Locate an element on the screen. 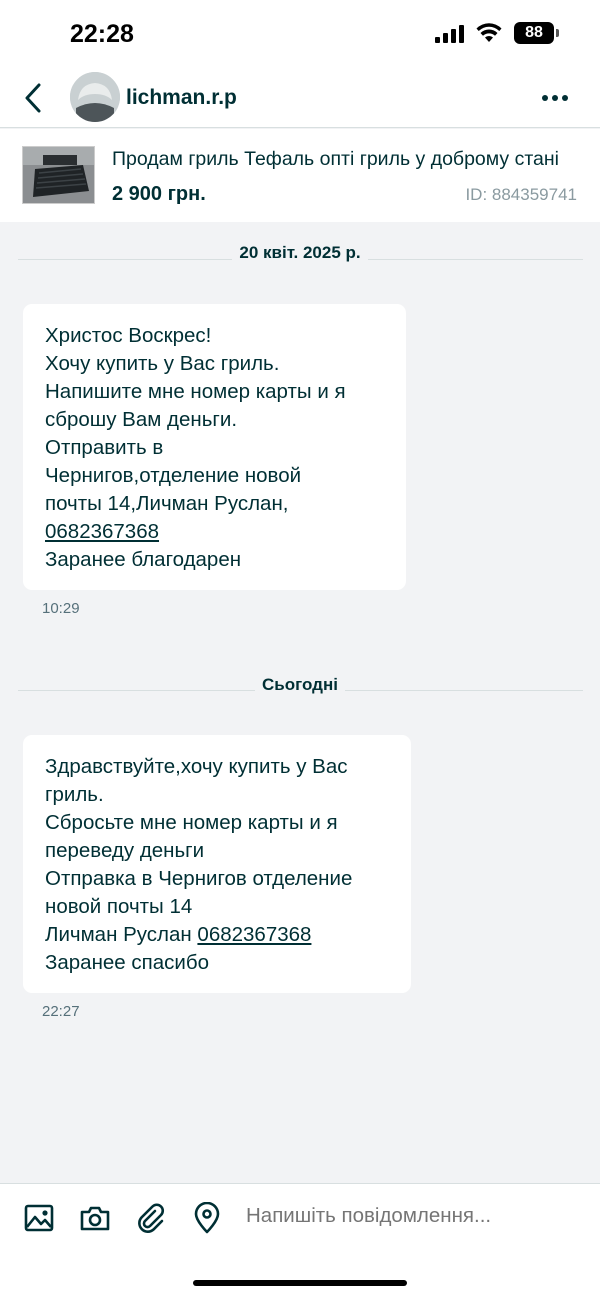 The height and width of the screenshot is (1297, 600). message-line: Отправка в Чернигов отделение is located at coordinates (199, 878).